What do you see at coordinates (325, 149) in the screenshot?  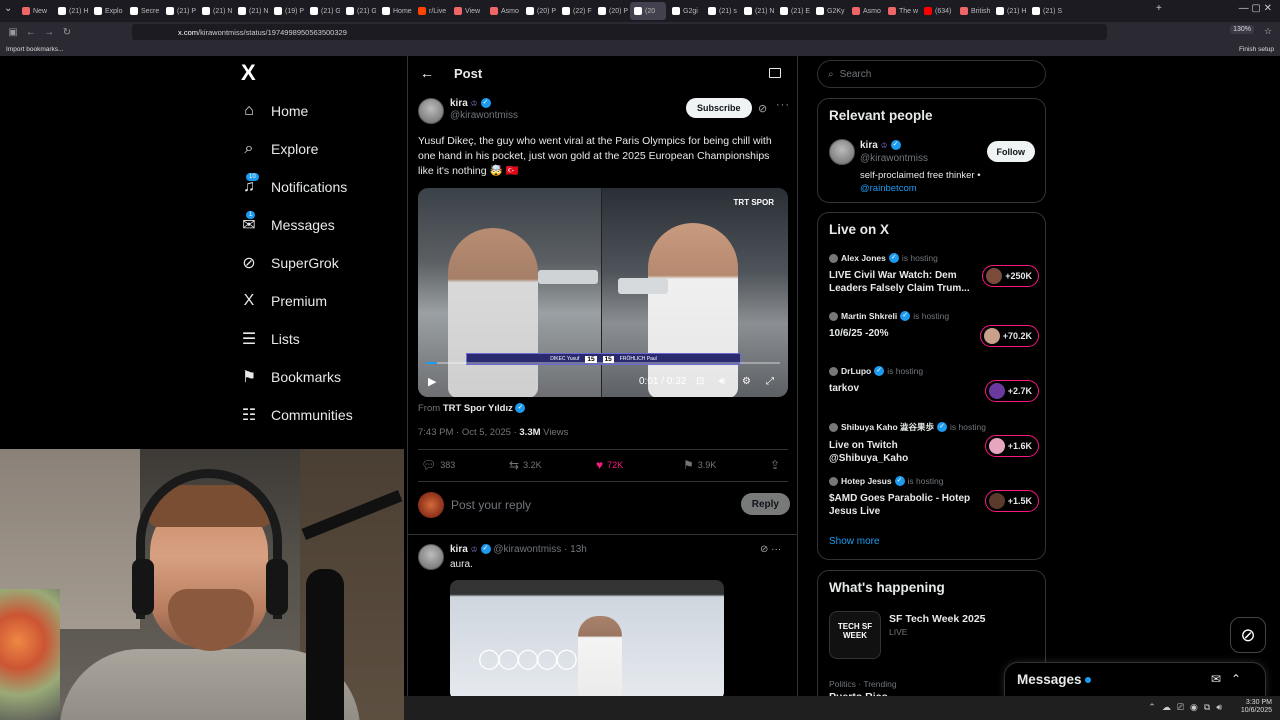 I see `nav-item-explore: ⌕ Explore` at bounding box center [325, 149].